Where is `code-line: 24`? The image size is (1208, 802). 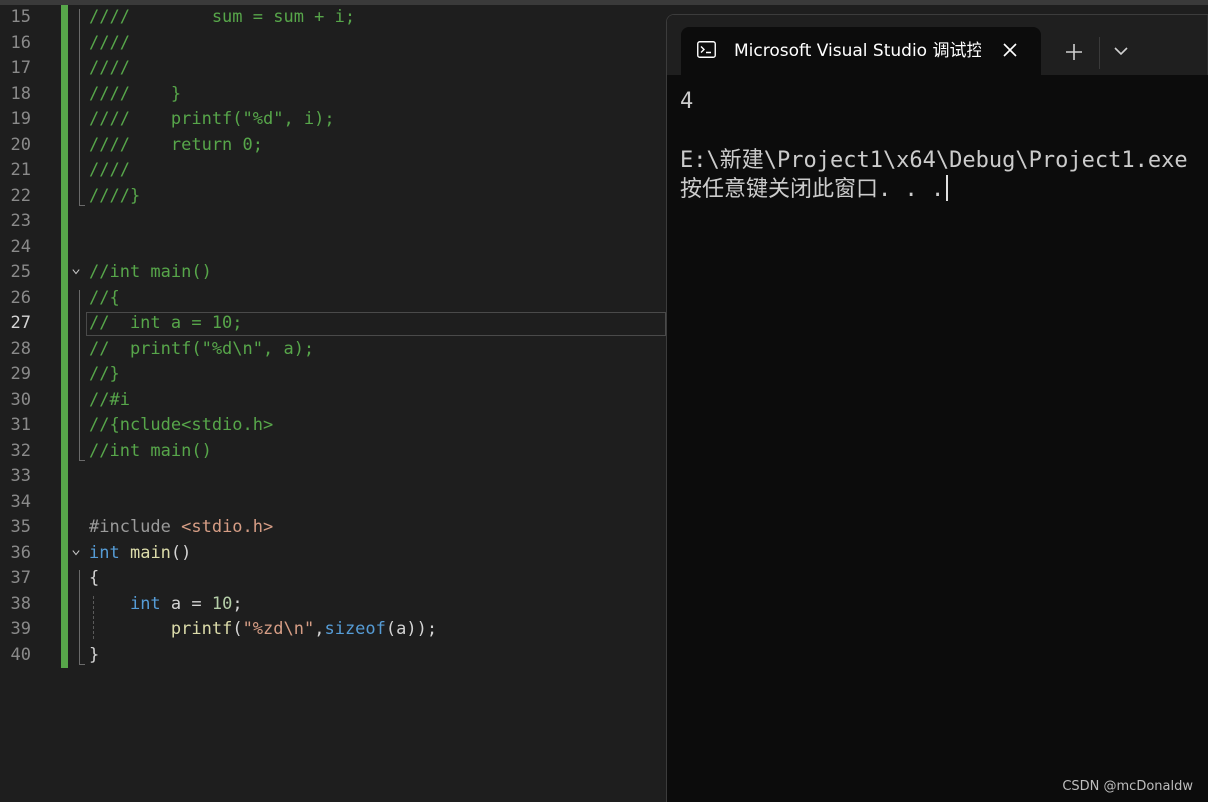 code-line: 24 is located at coordinates (333, 248).